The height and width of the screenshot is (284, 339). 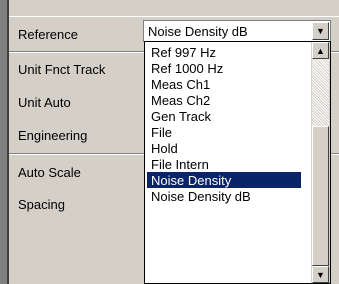 I want to click on list-item-hold: Hold, so click(x=164, y=148).